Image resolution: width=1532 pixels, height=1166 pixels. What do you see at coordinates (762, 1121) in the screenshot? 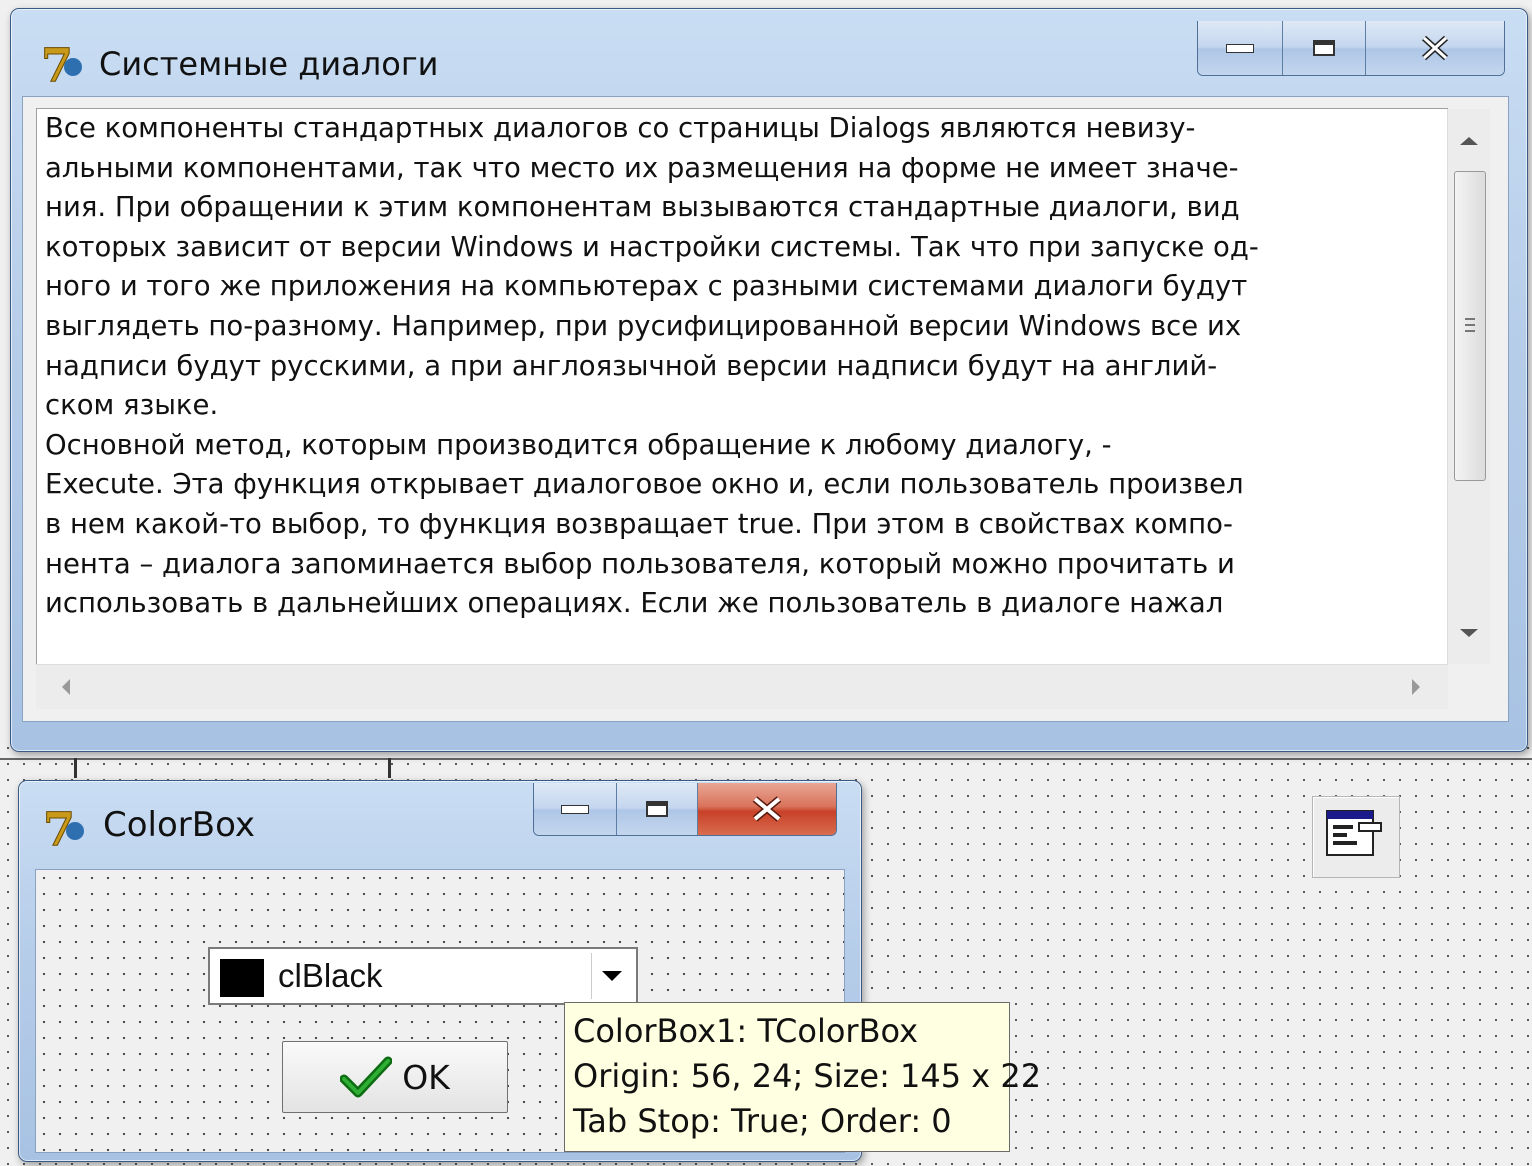
I see `tooltip-line: Tab Stop: True; Order: 0` at bounding box center [762, 1121].